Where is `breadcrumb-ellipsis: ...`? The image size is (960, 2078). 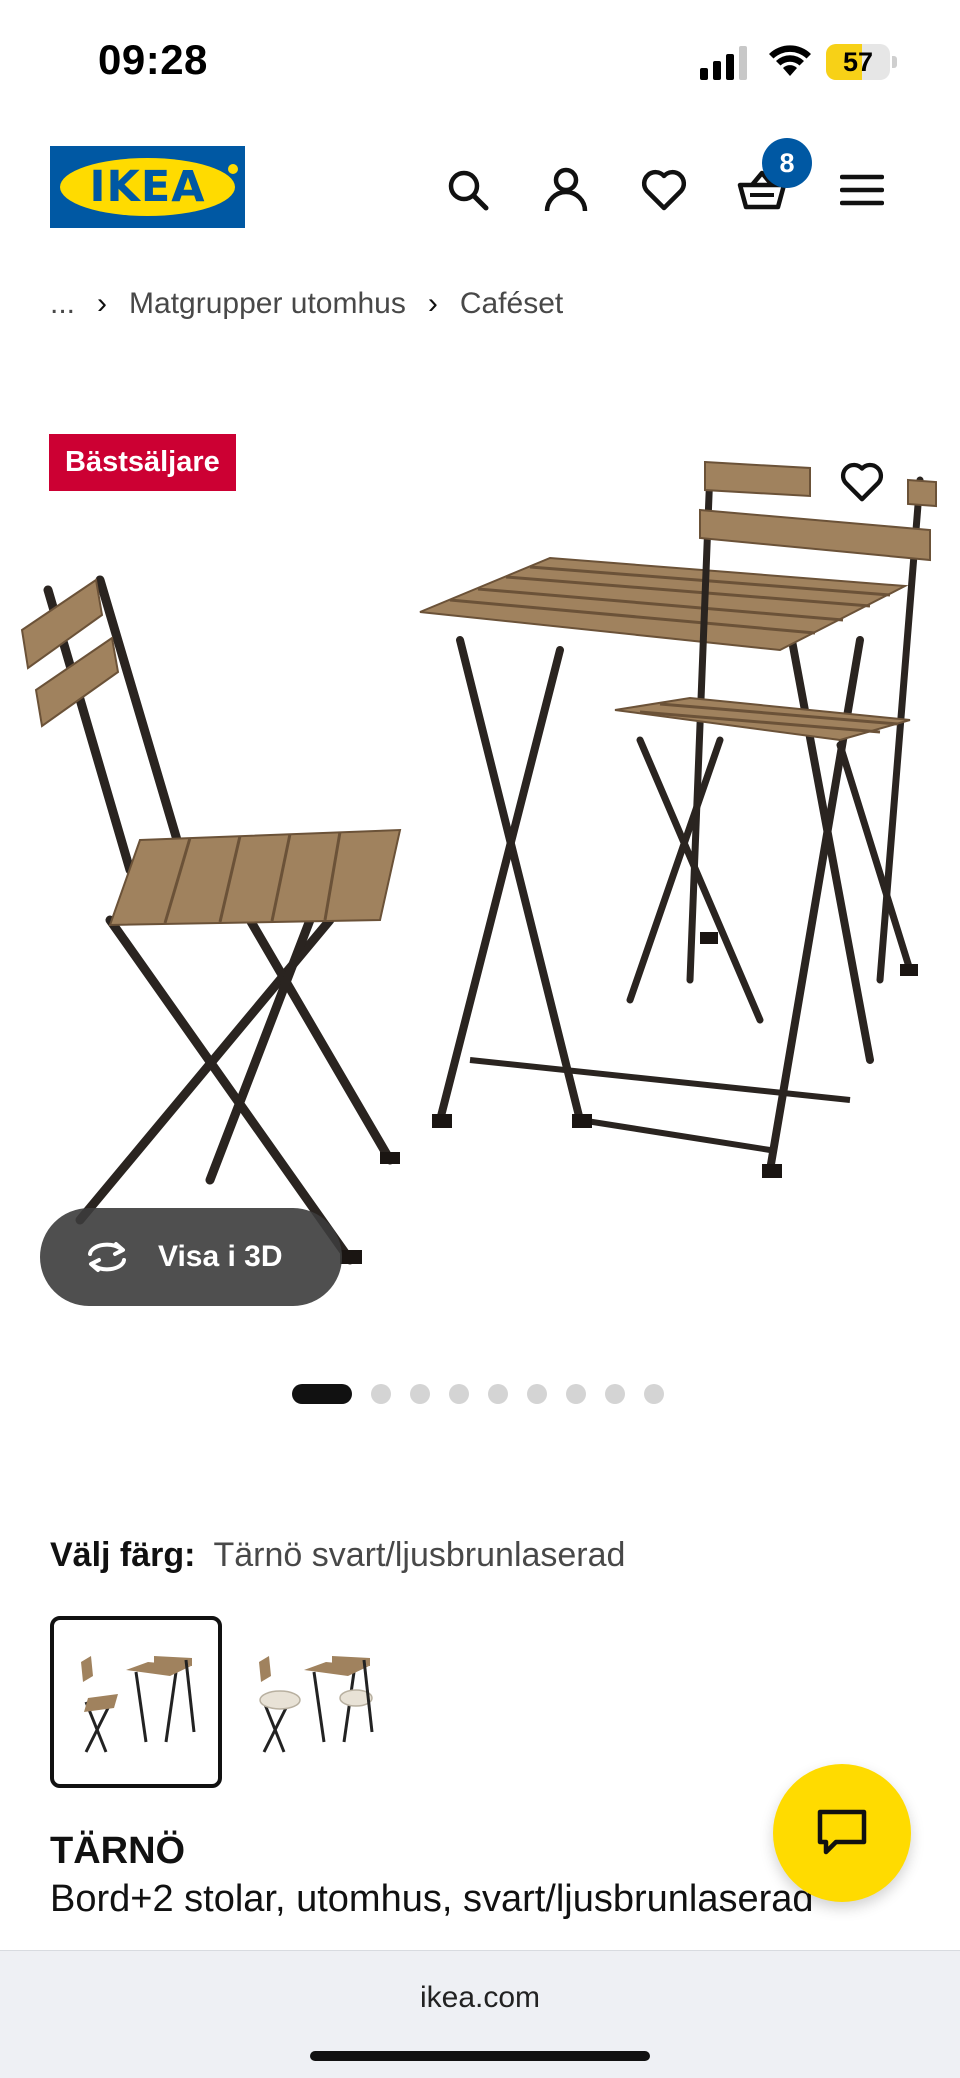
breadcrumb-ellipsis: ... is located at coordinates (62, 304).